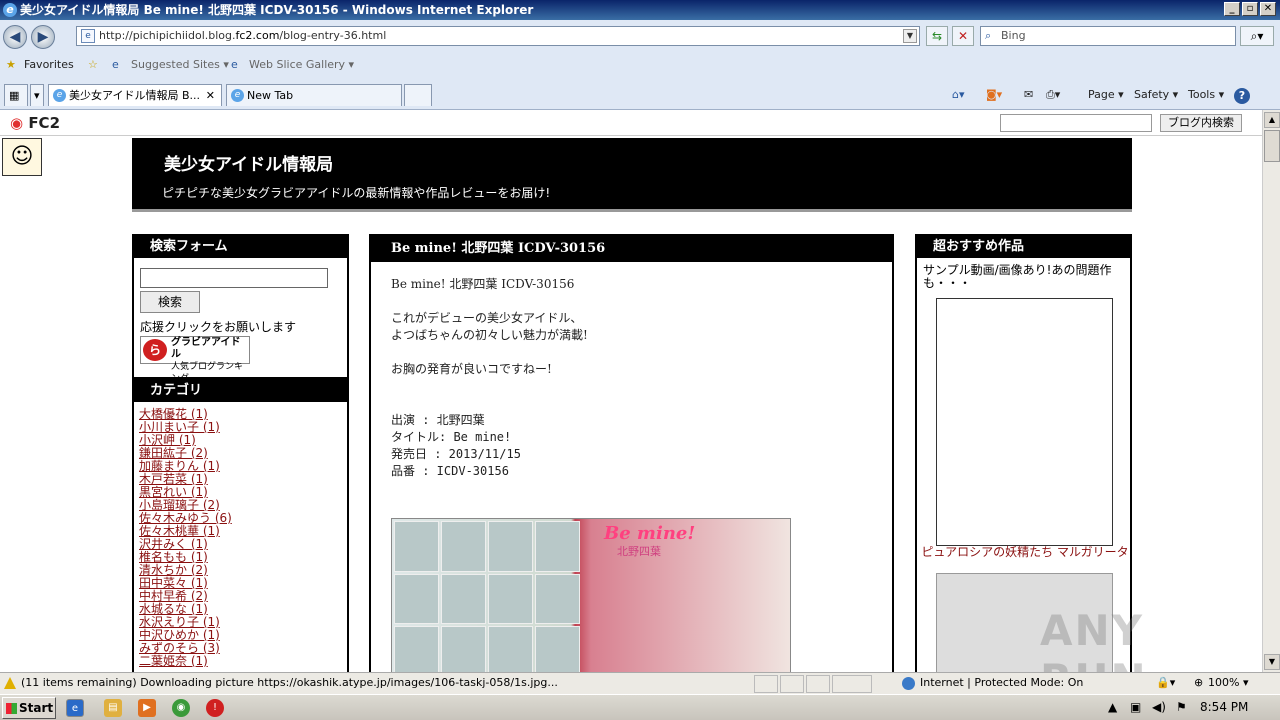  What do you see at coordinates (1181, 707) in the screenshot?
I see `action-center-flag-icon: ⚑` at bounding box center [1181, 707].